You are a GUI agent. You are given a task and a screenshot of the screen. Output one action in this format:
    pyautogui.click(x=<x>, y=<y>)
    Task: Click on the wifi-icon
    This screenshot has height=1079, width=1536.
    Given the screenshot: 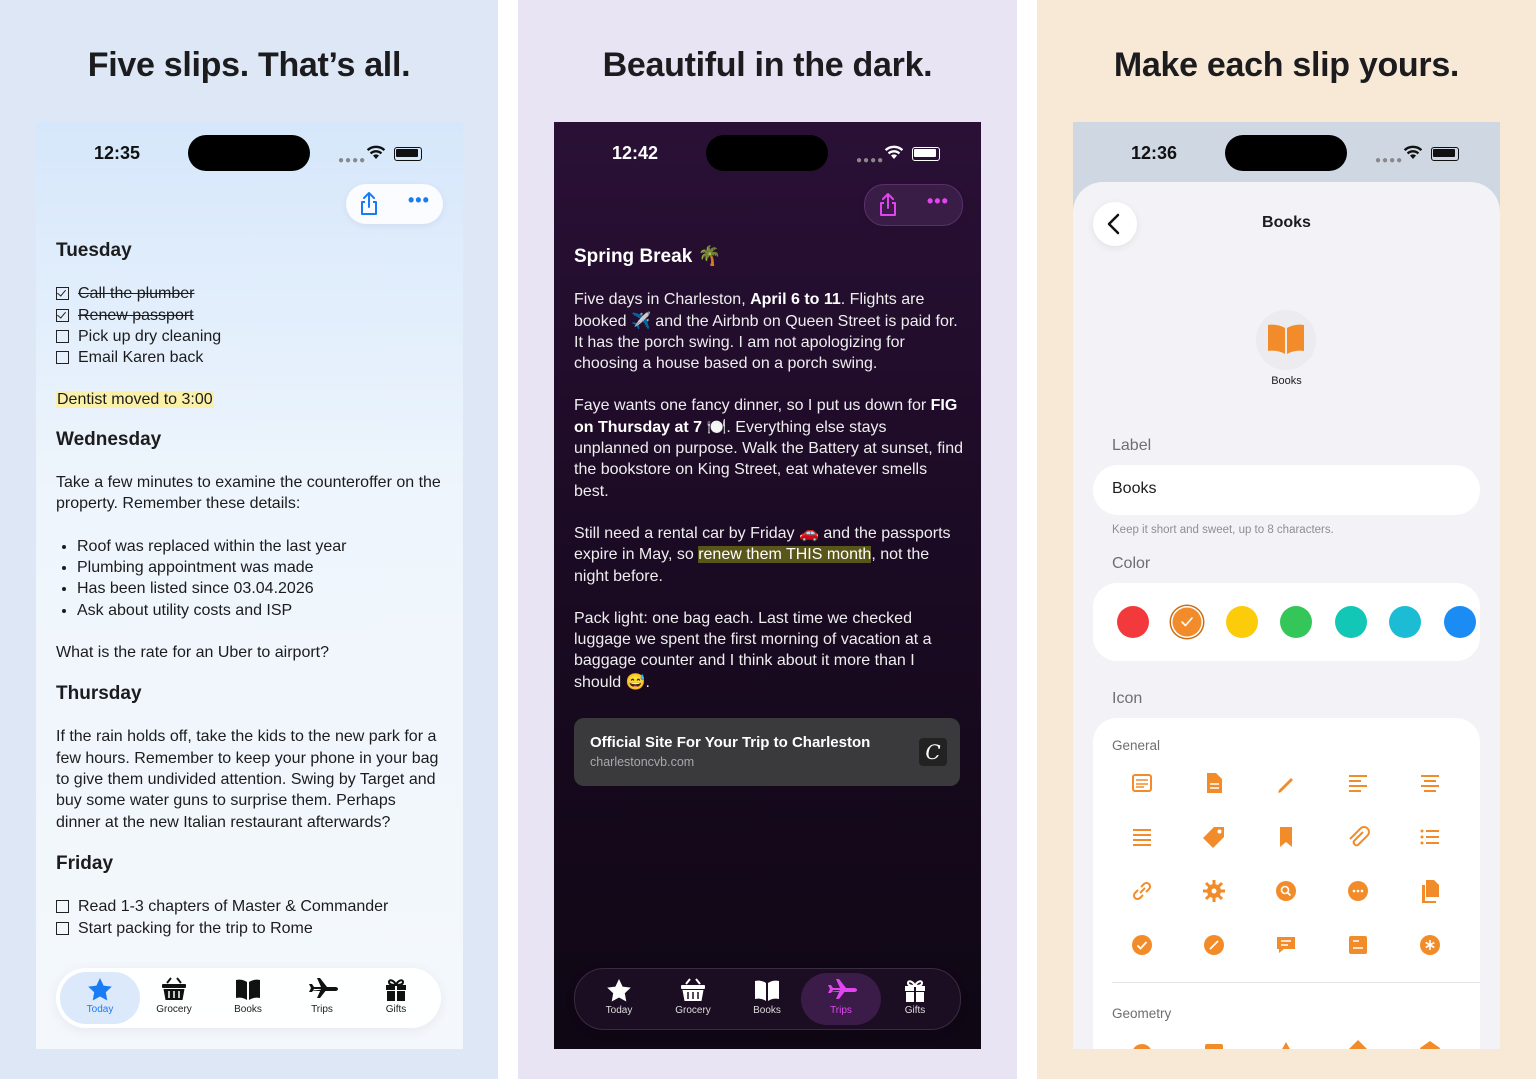 What is the action you would take?
    pyautogui.click(x=1413, y=152)
    